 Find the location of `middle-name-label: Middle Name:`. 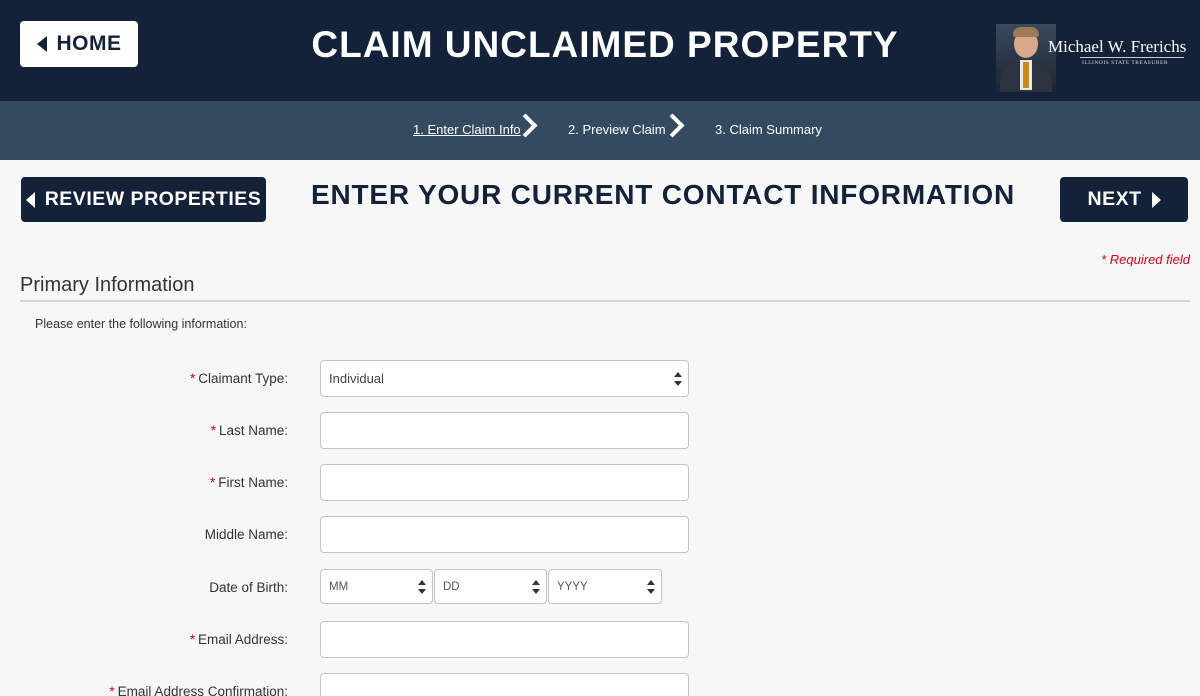

middle-name-label: Middle Name: is located at coordinates (246, 534).